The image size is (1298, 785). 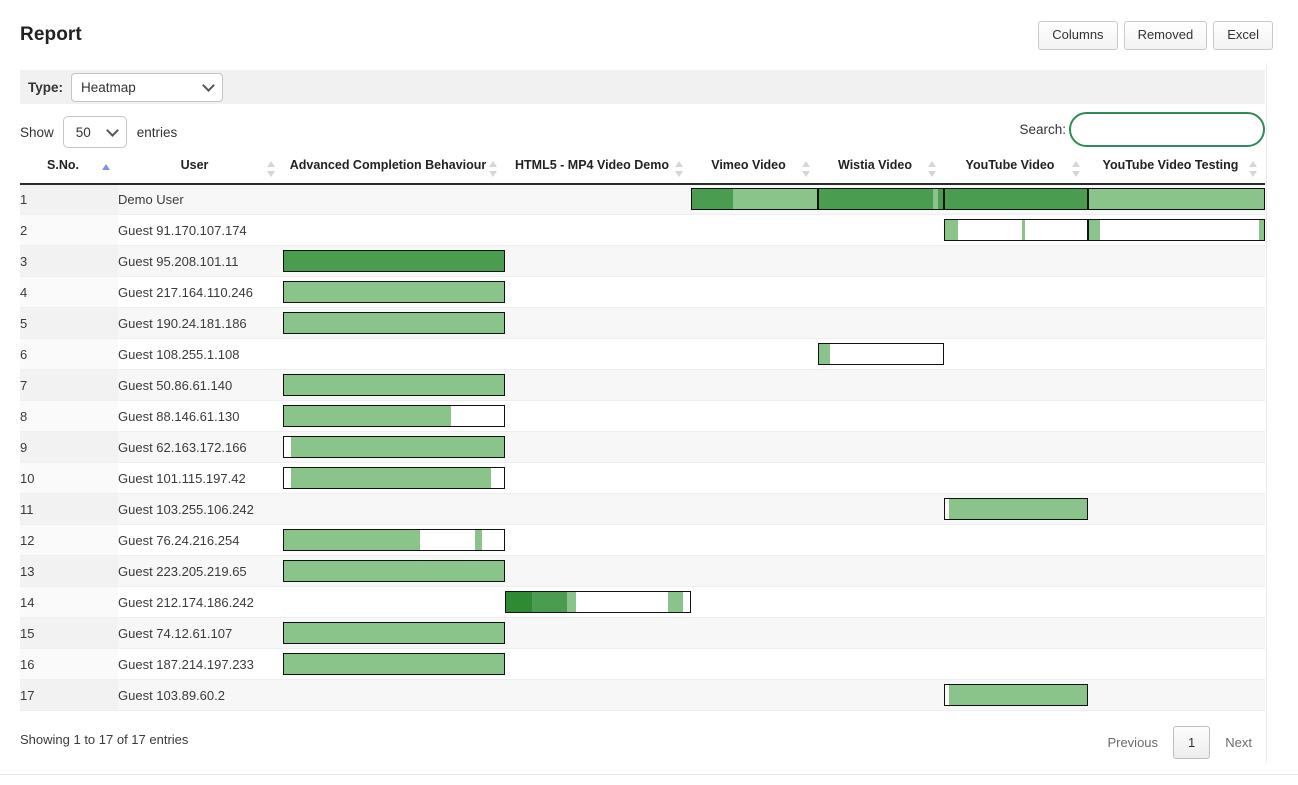 I want to click on table-row: 3 Guest 95.208.101.11, so click(x=642, y=261).